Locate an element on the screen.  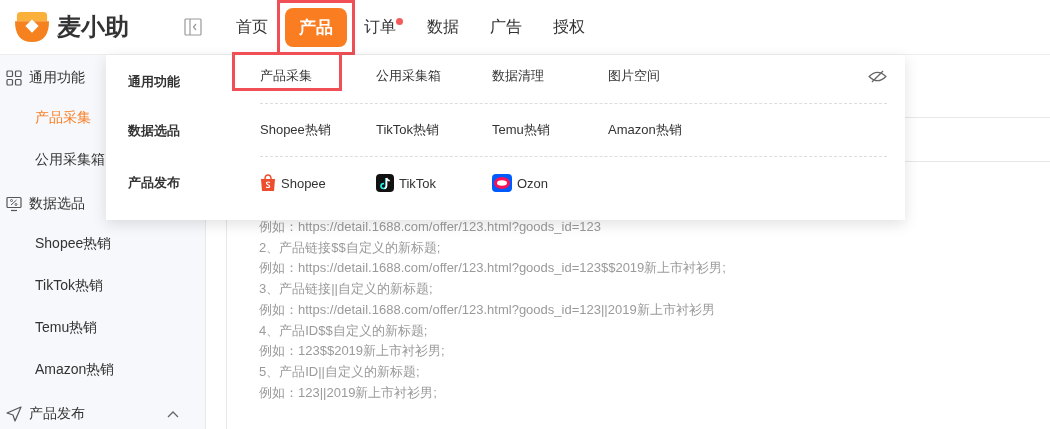
instruction-line: 例如：123||2019新上市衬衫男; is located at coordinates (348, 392).